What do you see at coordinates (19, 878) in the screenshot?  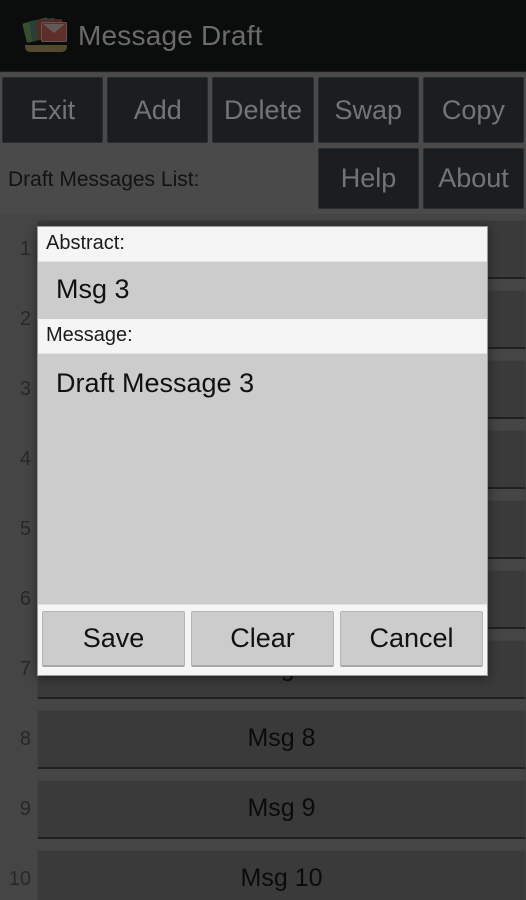 I see `row-number: 10` at bounding box center [19, 878].